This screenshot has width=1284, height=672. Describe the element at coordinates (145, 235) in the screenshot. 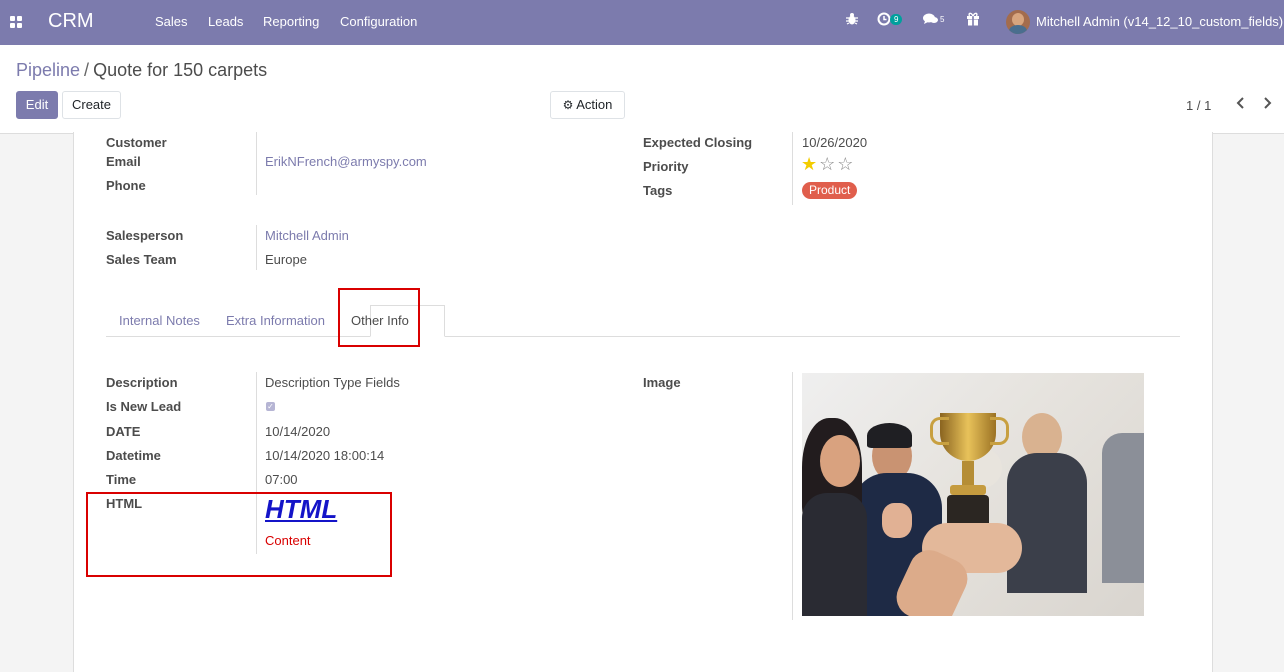

I see `salesperson-label: Salesperson` at that location.